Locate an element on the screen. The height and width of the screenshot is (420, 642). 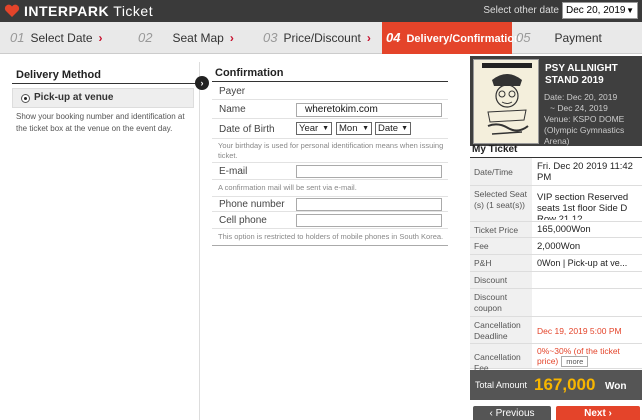
ticket-row-date-time: Date/Time Fri. Dec 20 2019 11:42 PM is located at coordinates (556, 172).